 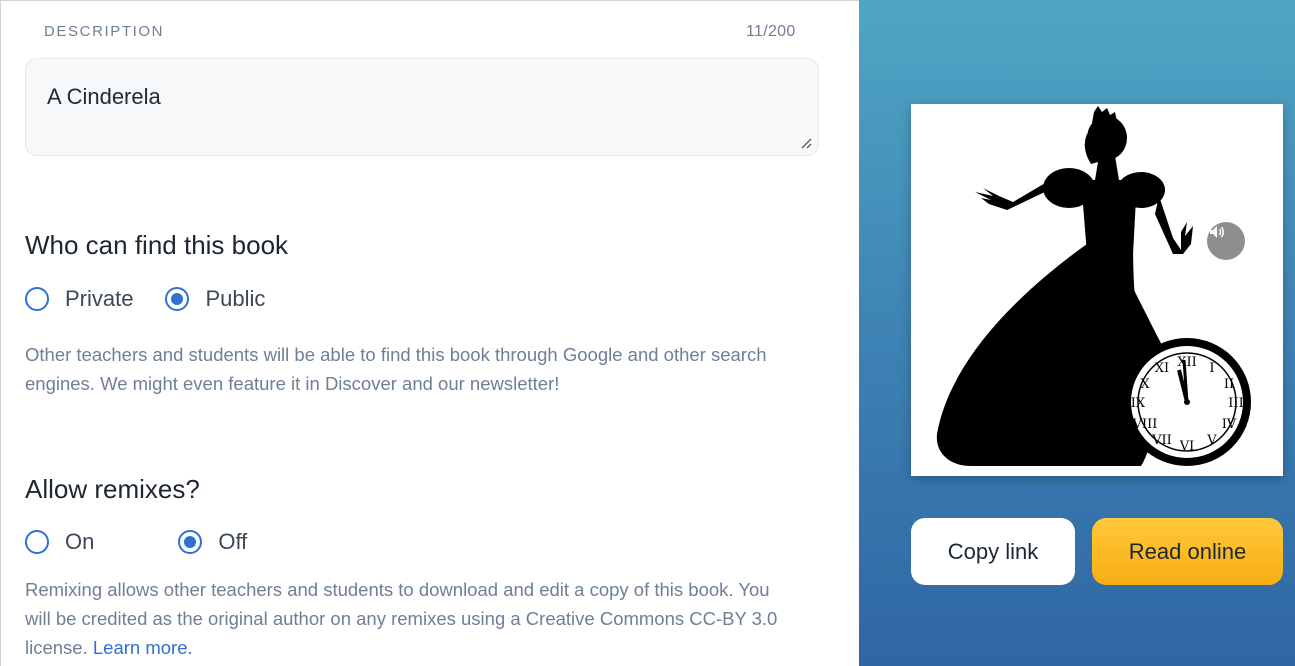 I want to click on radio-off-label: Off, so click(x=233, y=541).